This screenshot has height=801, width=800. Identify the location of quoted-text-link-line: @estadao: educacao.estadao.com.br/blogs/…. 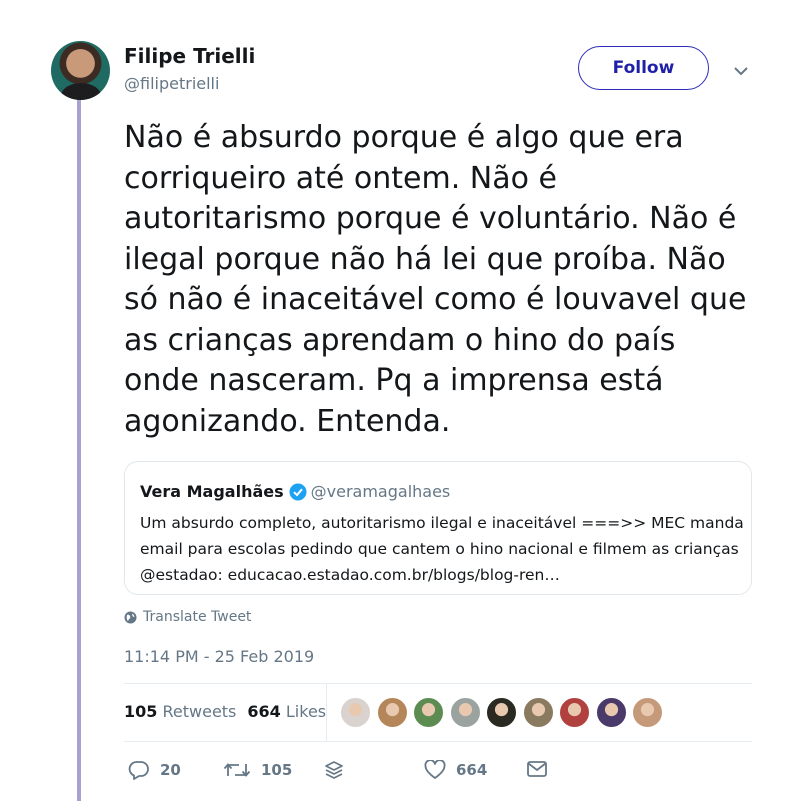
(442, 575).